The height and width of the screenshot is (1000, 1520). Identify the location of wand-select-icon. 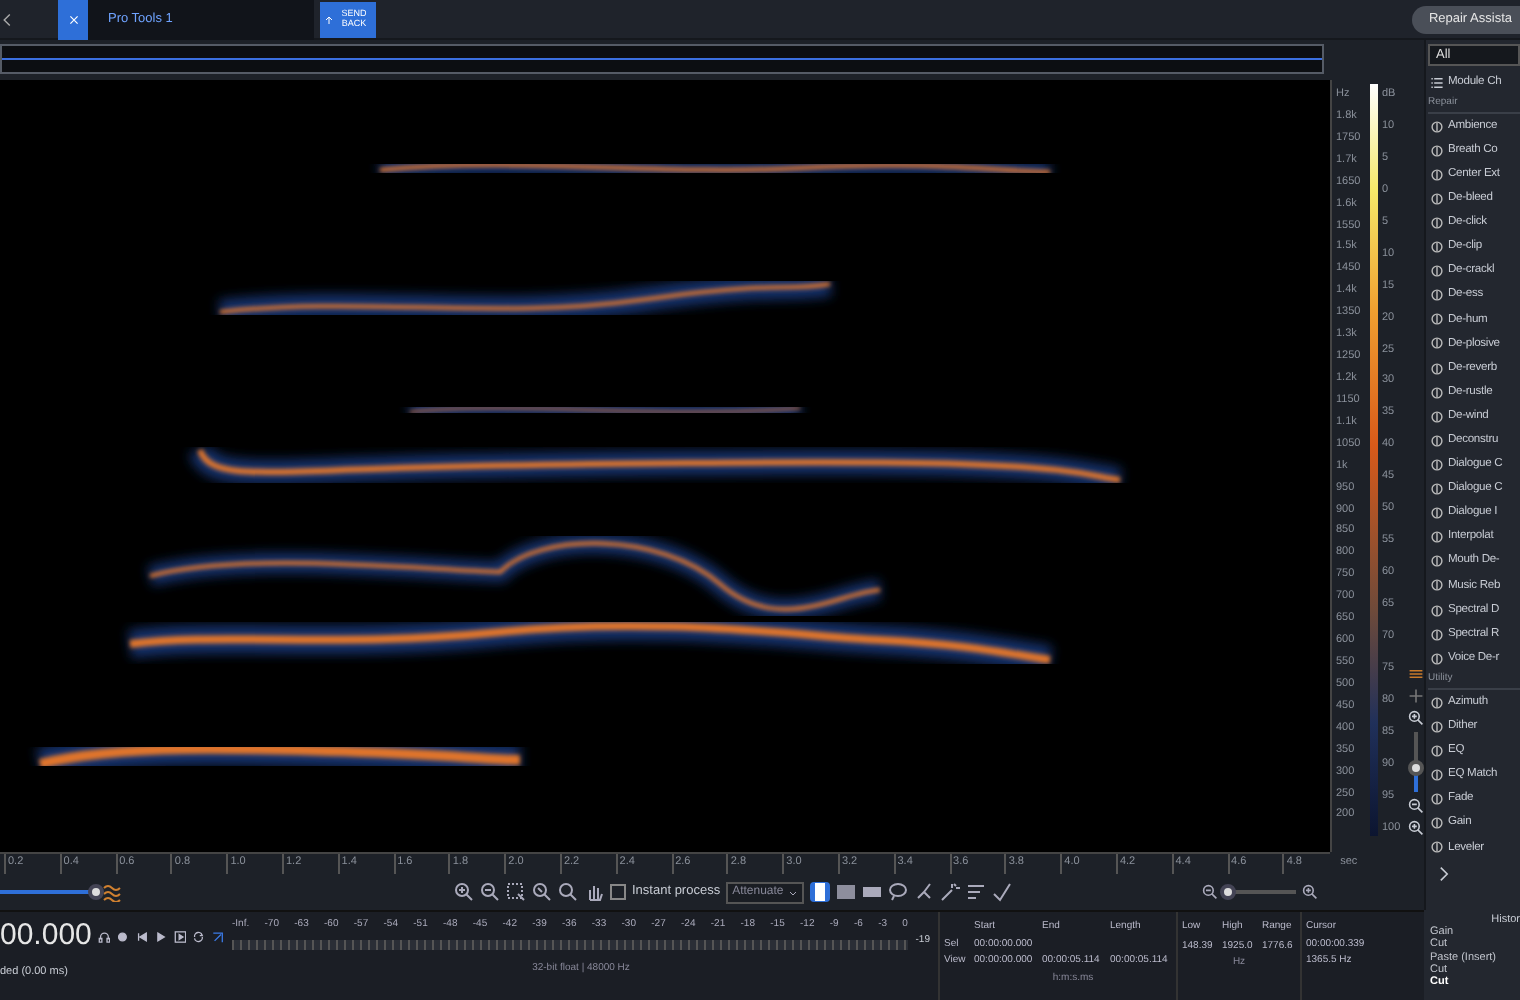
(949, 892).